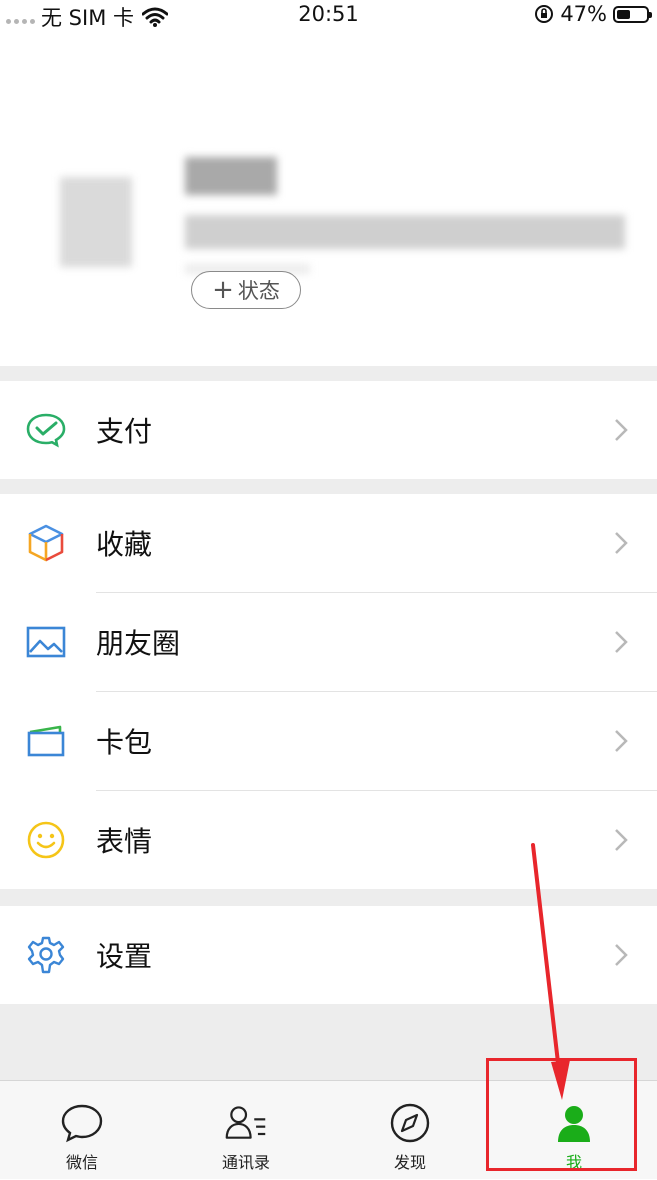  What do you see at coordinates (246, 1123) in the screenshot?
I see `contacts-icon` at bounding box center [246, 1123].